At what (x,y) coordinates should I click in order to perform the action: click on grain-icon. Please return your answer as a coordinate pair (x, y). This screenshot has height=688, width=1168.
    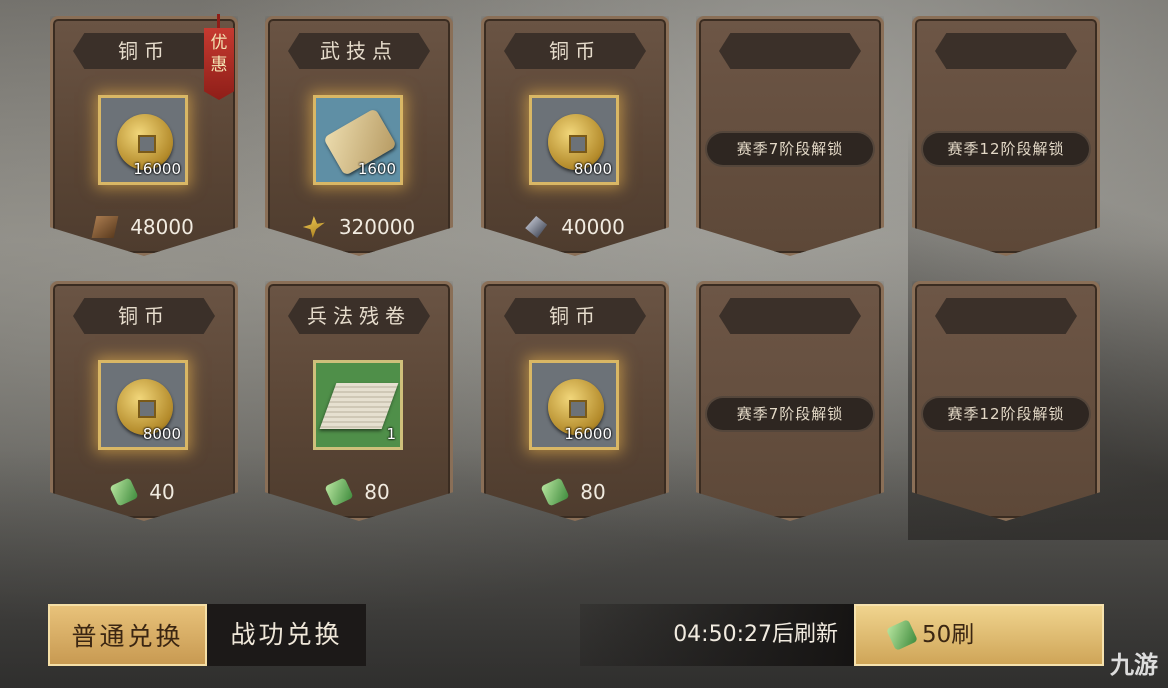
    Looking at the image, I should click on (313, 227).